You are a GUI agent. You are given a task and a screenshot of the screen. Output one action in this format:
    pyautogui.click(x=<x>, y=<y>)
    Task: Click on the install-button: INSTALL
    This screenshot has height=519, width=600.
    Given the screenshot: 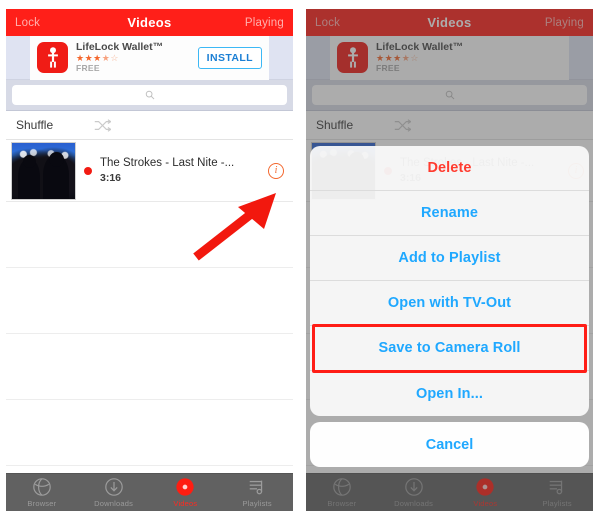 What is the action you would take?
    pyautogui.click(x=229, y=57)
    